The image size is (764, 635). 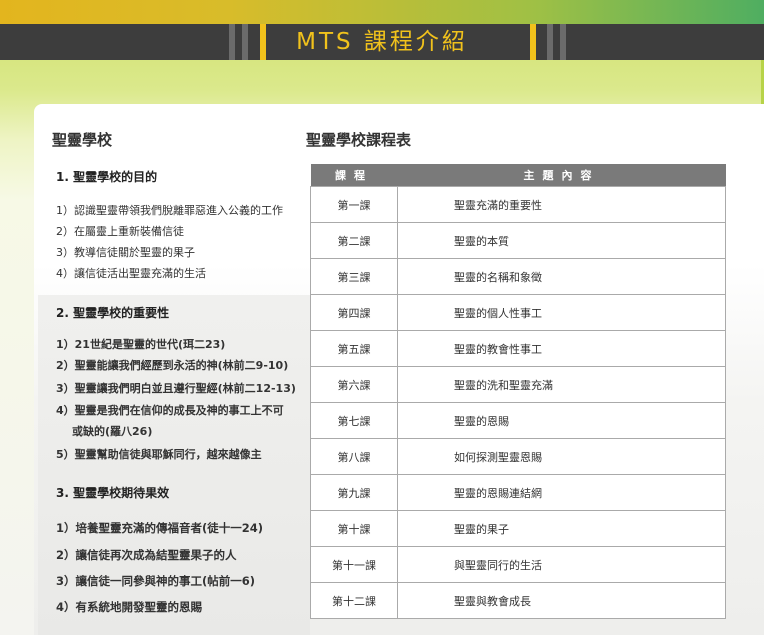 What do you see at coordinates (561, 600) in the screenshot?
I see `topic-cell: 聖靈與教會成長` at bounding box center [561, 600].